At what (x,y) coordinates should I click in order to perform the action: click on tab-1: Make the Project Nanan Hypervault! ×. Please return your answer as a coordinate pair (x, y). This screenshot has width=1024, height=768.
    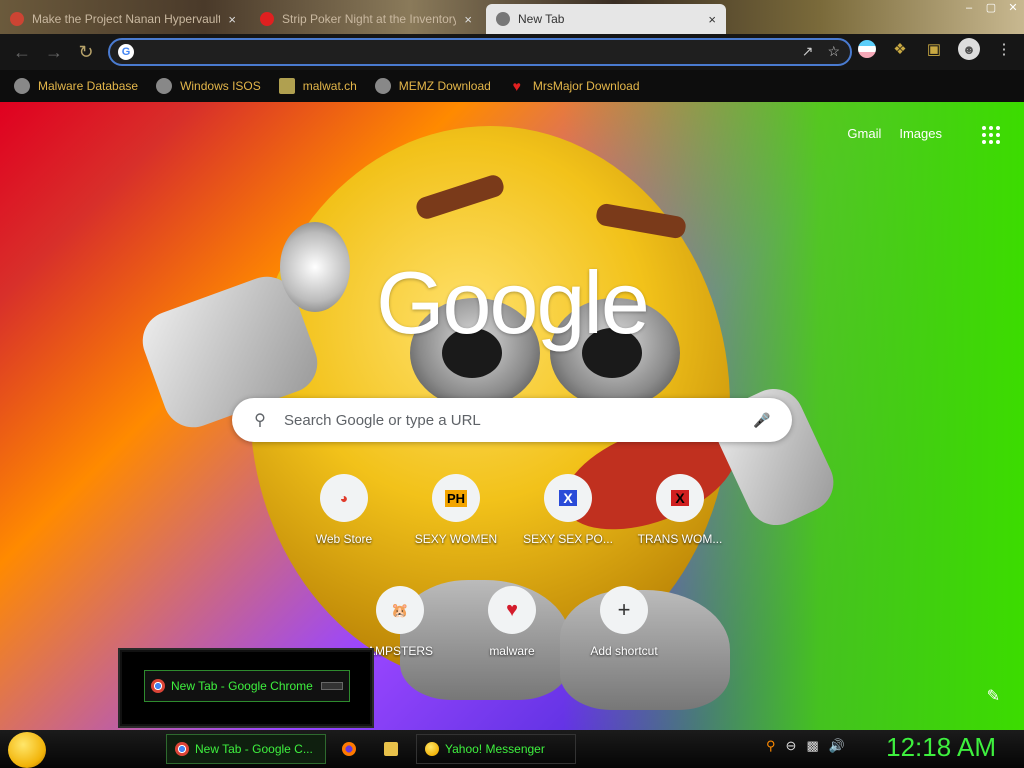
    Looking at the image, I should click on (123, 19).